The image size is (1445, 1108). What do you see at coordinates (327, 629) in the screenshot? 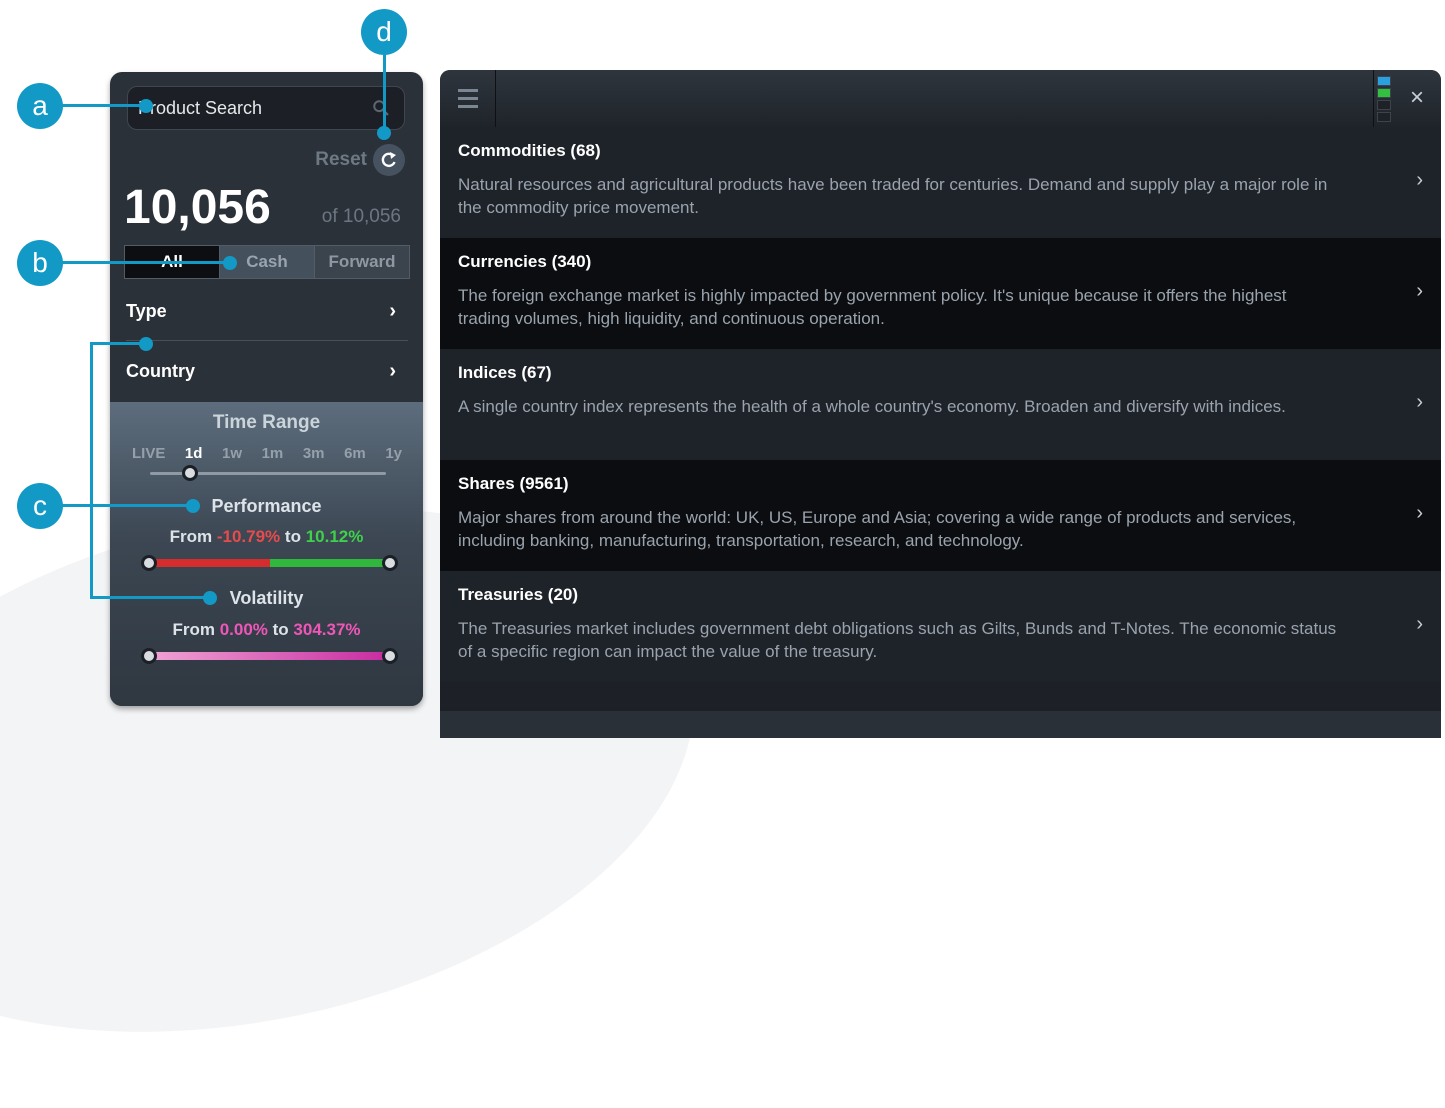
I see `volatility-to: 304.37%` at bounding box center [327, 629].